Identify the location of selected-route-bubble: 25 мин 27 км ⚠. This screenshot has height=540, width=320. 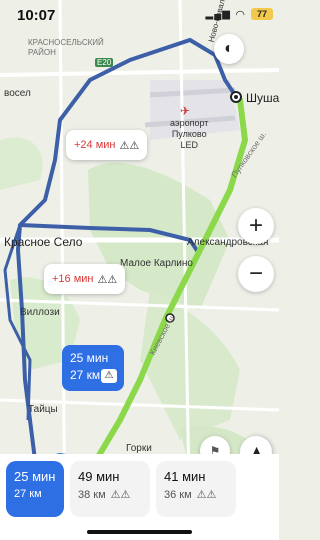
(93, 368).